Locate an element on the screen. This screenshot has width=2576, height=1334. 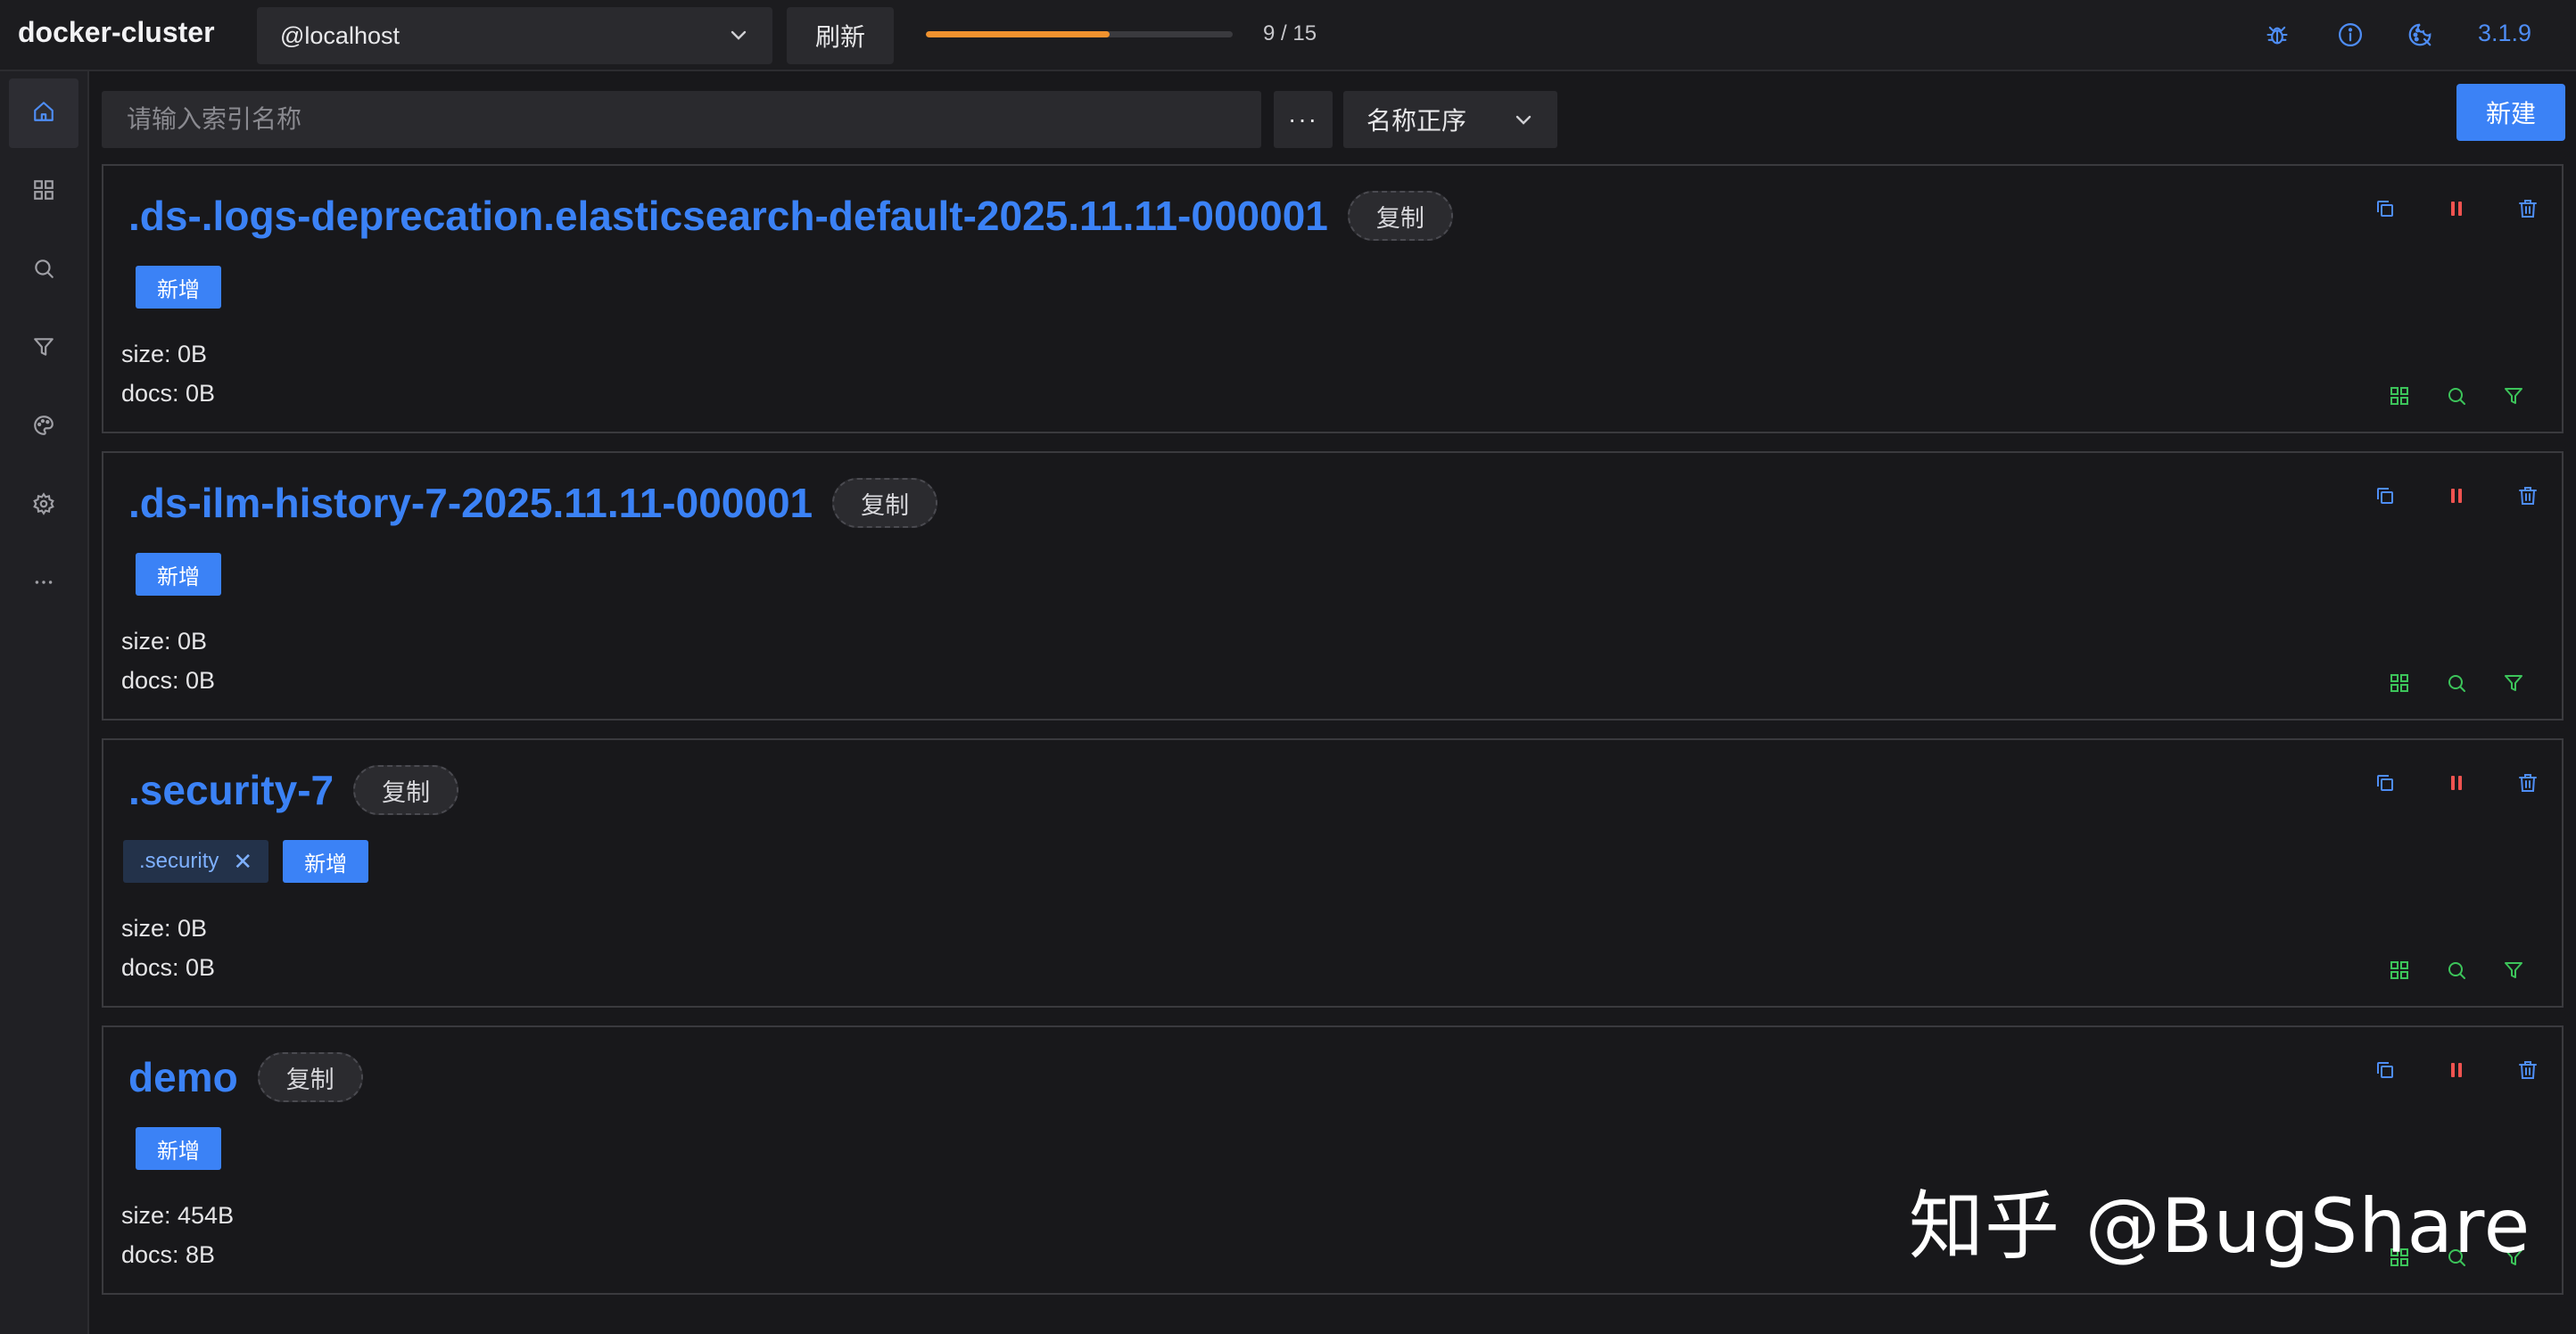
close-icon: ✕ is located at coordinates (242, 862).